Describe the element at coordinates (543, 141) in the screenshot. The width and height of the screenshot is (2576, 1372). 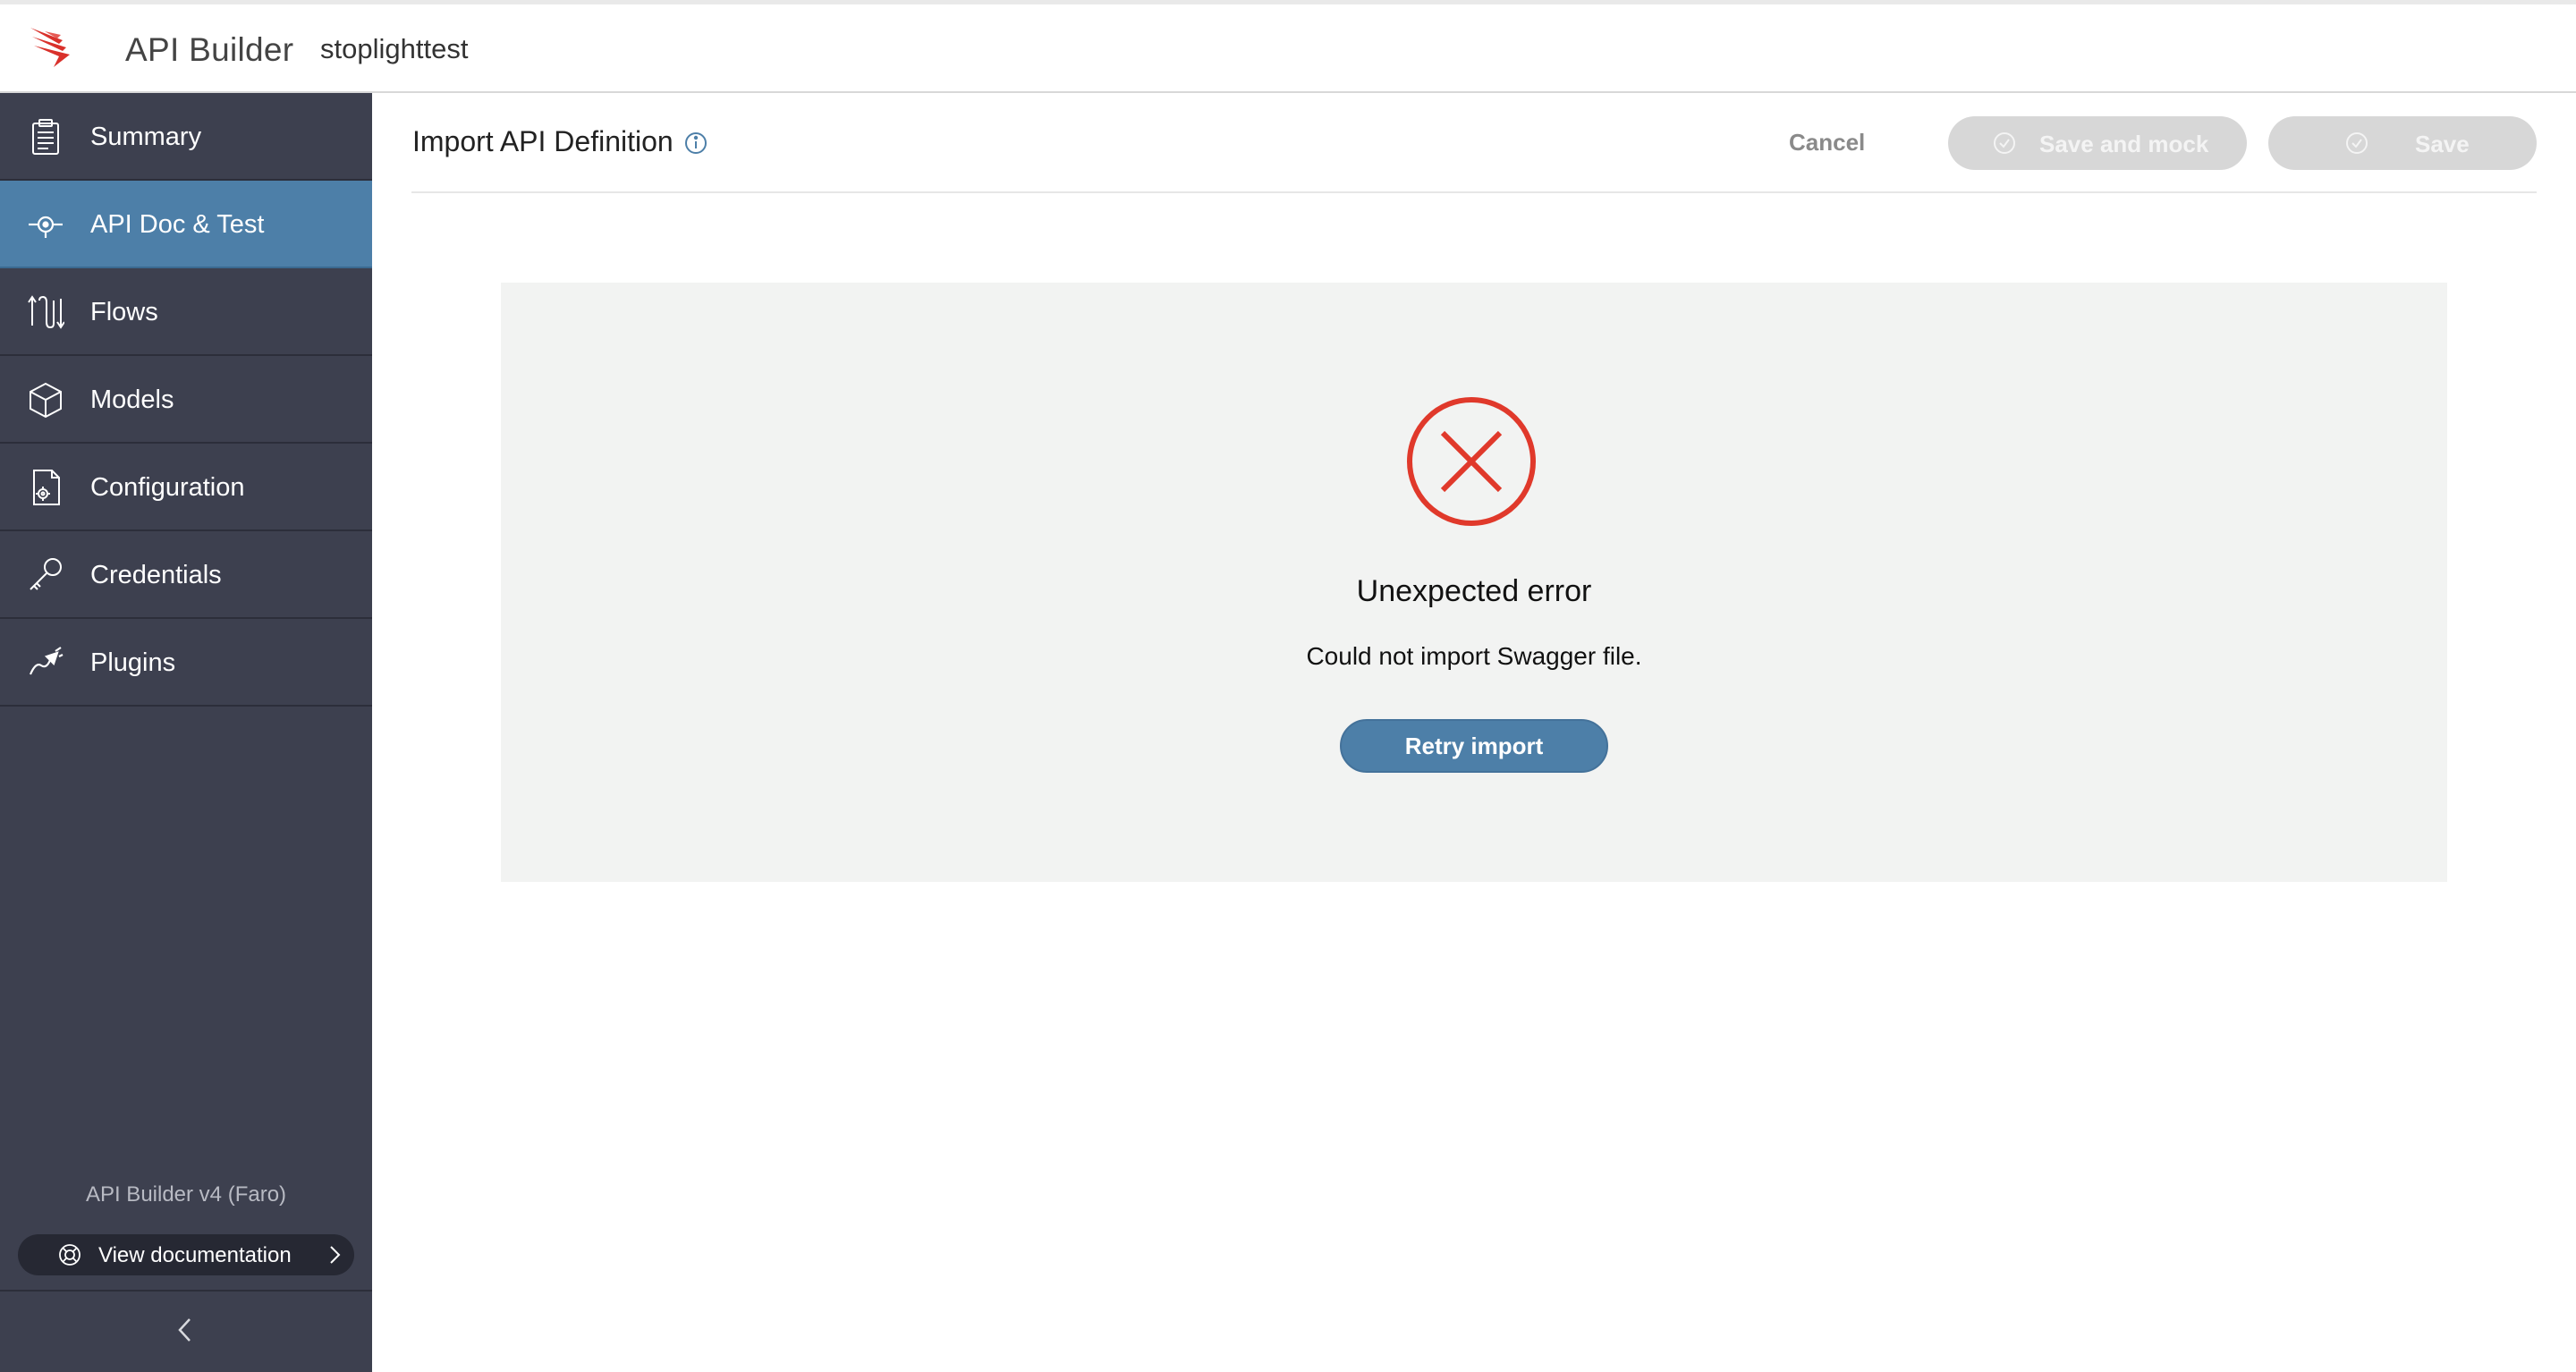
I see `page-title: Import API Definition` at that location.